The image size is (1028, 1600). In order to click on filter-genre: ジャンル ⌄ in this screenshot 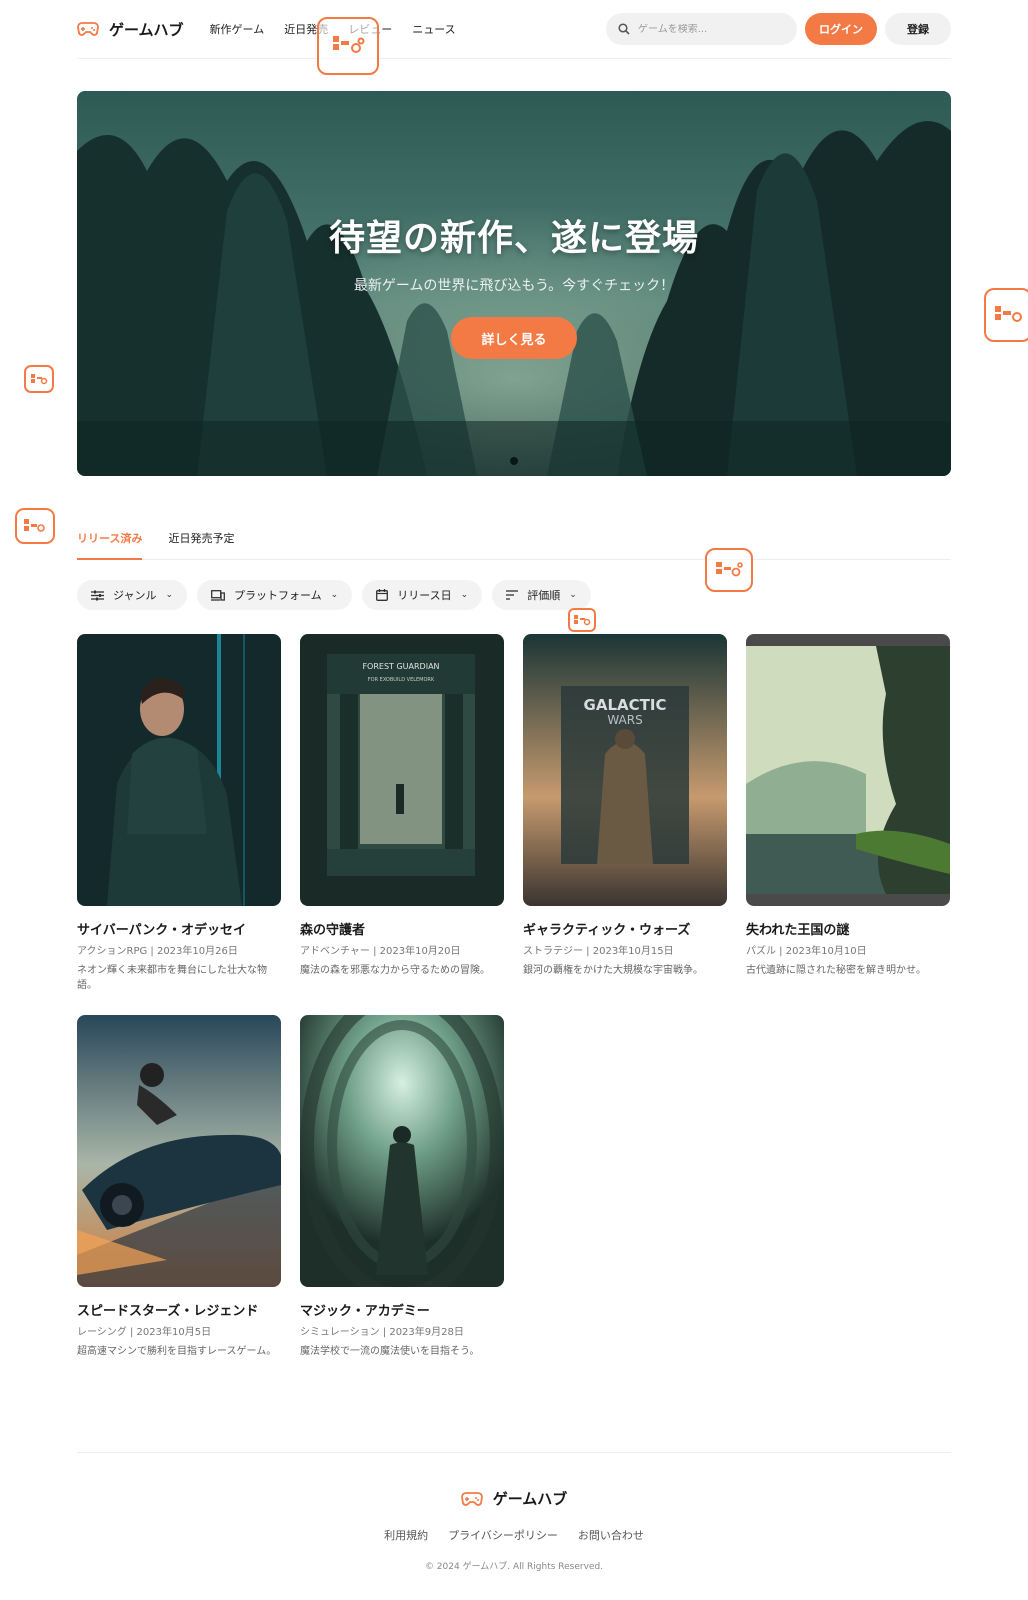, I will do `click(132, 595)`.